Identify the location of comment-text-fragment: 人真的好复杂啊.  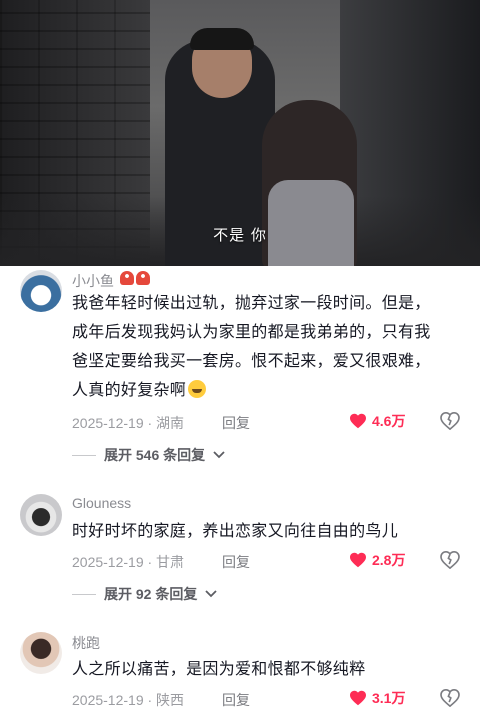
(129, 389).